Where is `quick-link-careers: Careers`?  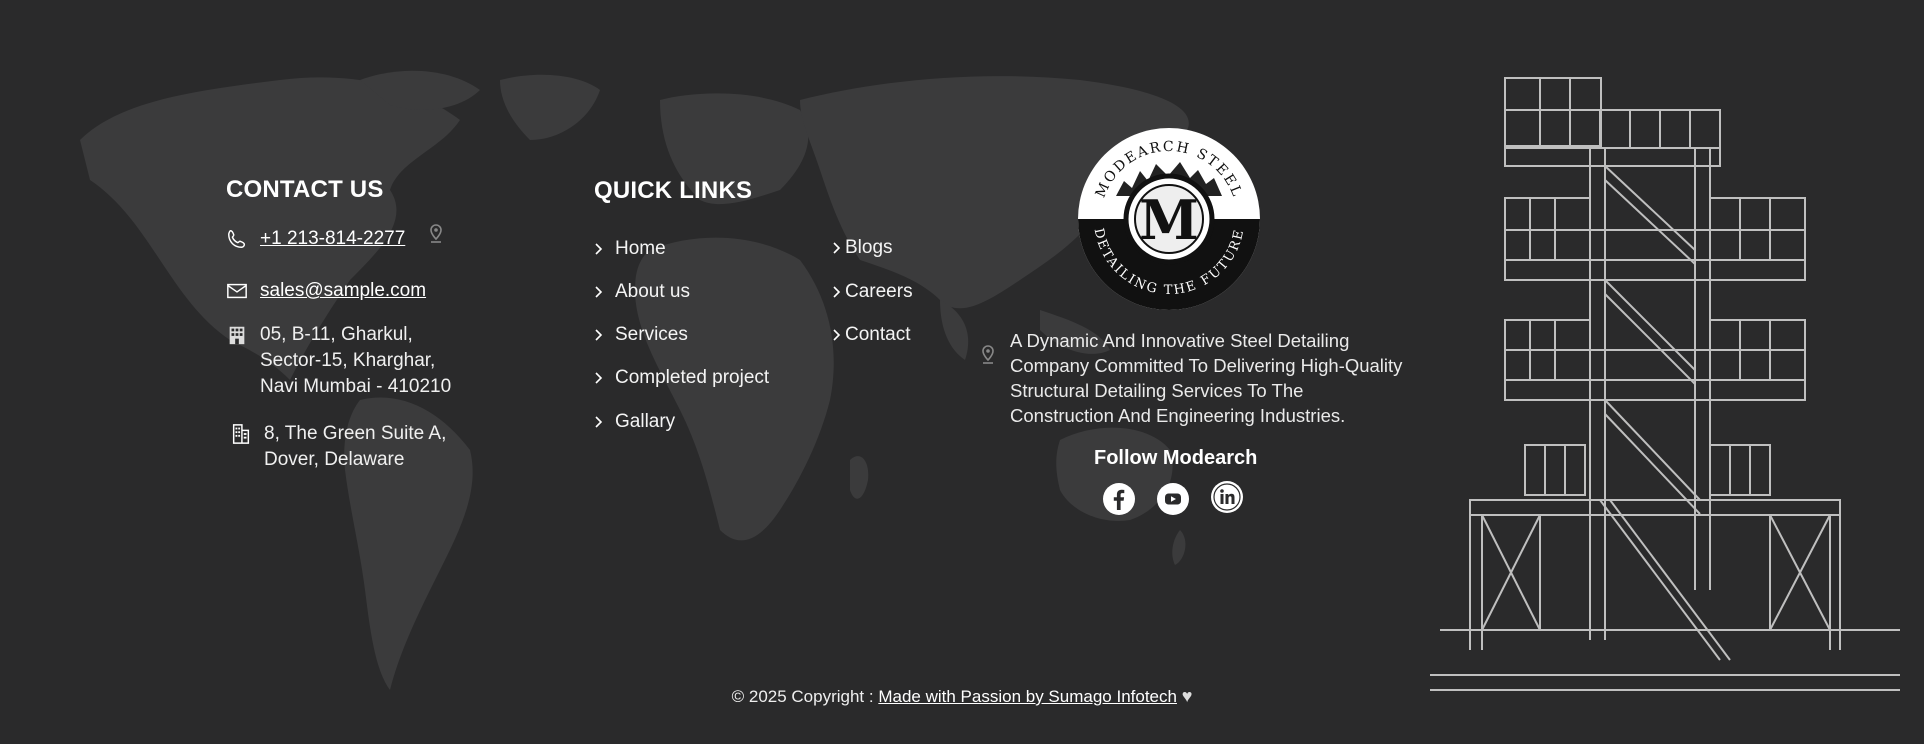 quick-link-careers: Careers is located at coordinates (872, 292).